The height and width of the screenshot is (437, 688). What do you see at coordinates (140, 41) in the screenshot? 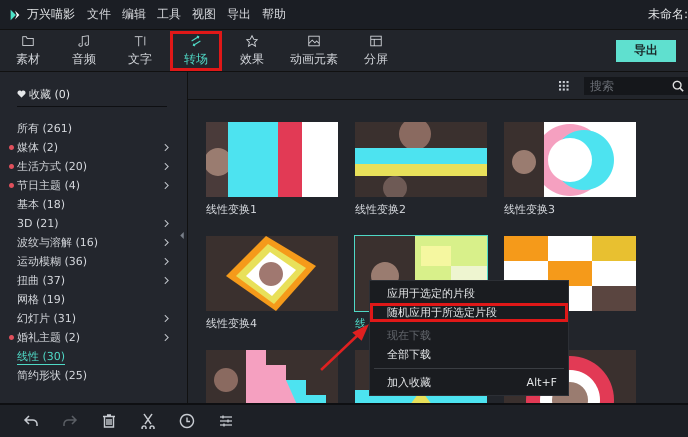
I see `text-icon` at bounding box center [140, 41].